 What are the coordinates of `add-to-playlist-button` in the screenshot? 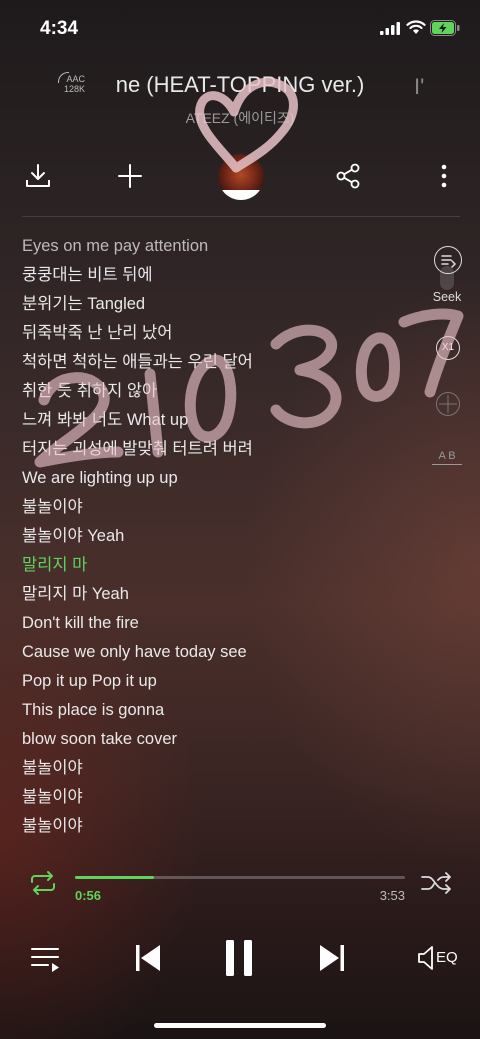 It's located at (130, 176).